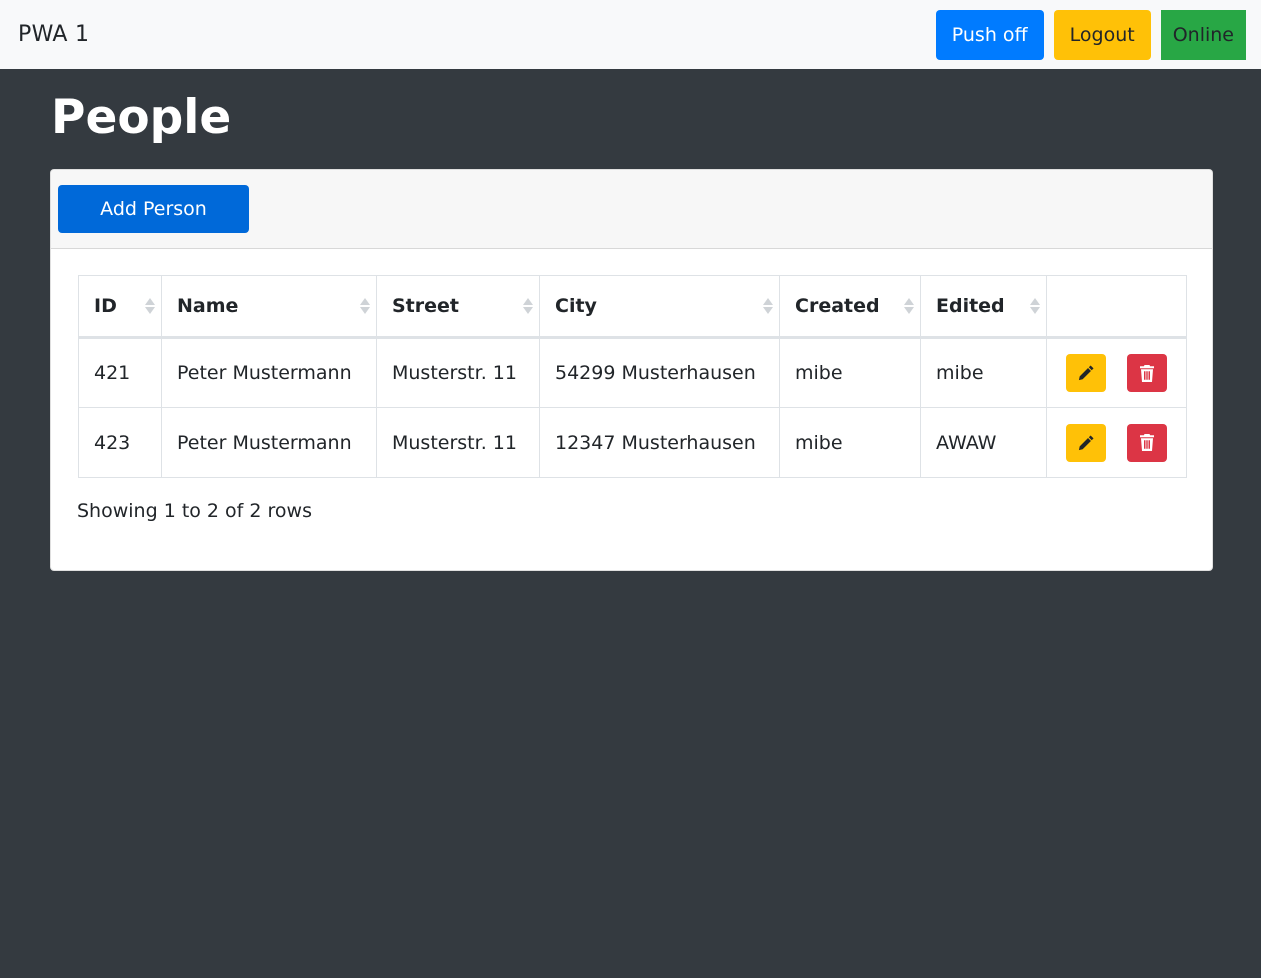 This screenshot has height=978, width=1261. I want to click on pagination-info: Showing 1 to 2 of 2 rows, so click(194, 511).